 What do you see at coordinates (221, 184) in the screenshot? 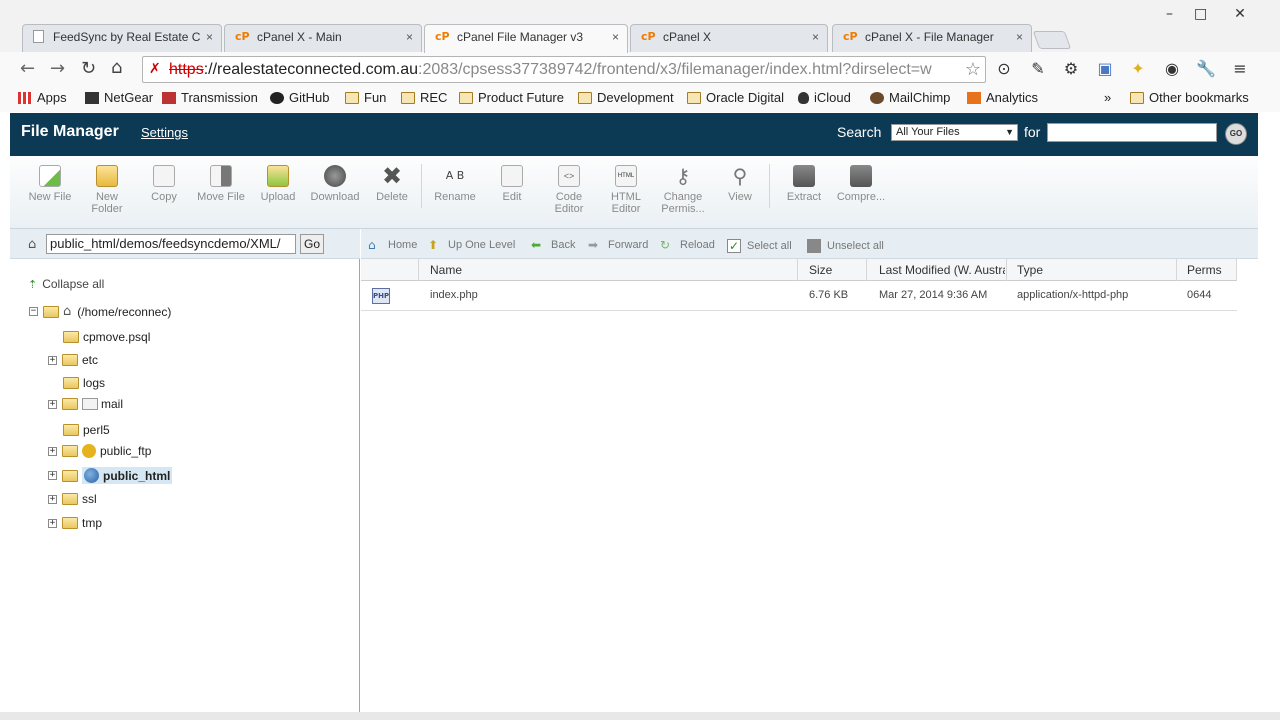
I see `move-file-button: Move File` at bounding box center [221, 184].